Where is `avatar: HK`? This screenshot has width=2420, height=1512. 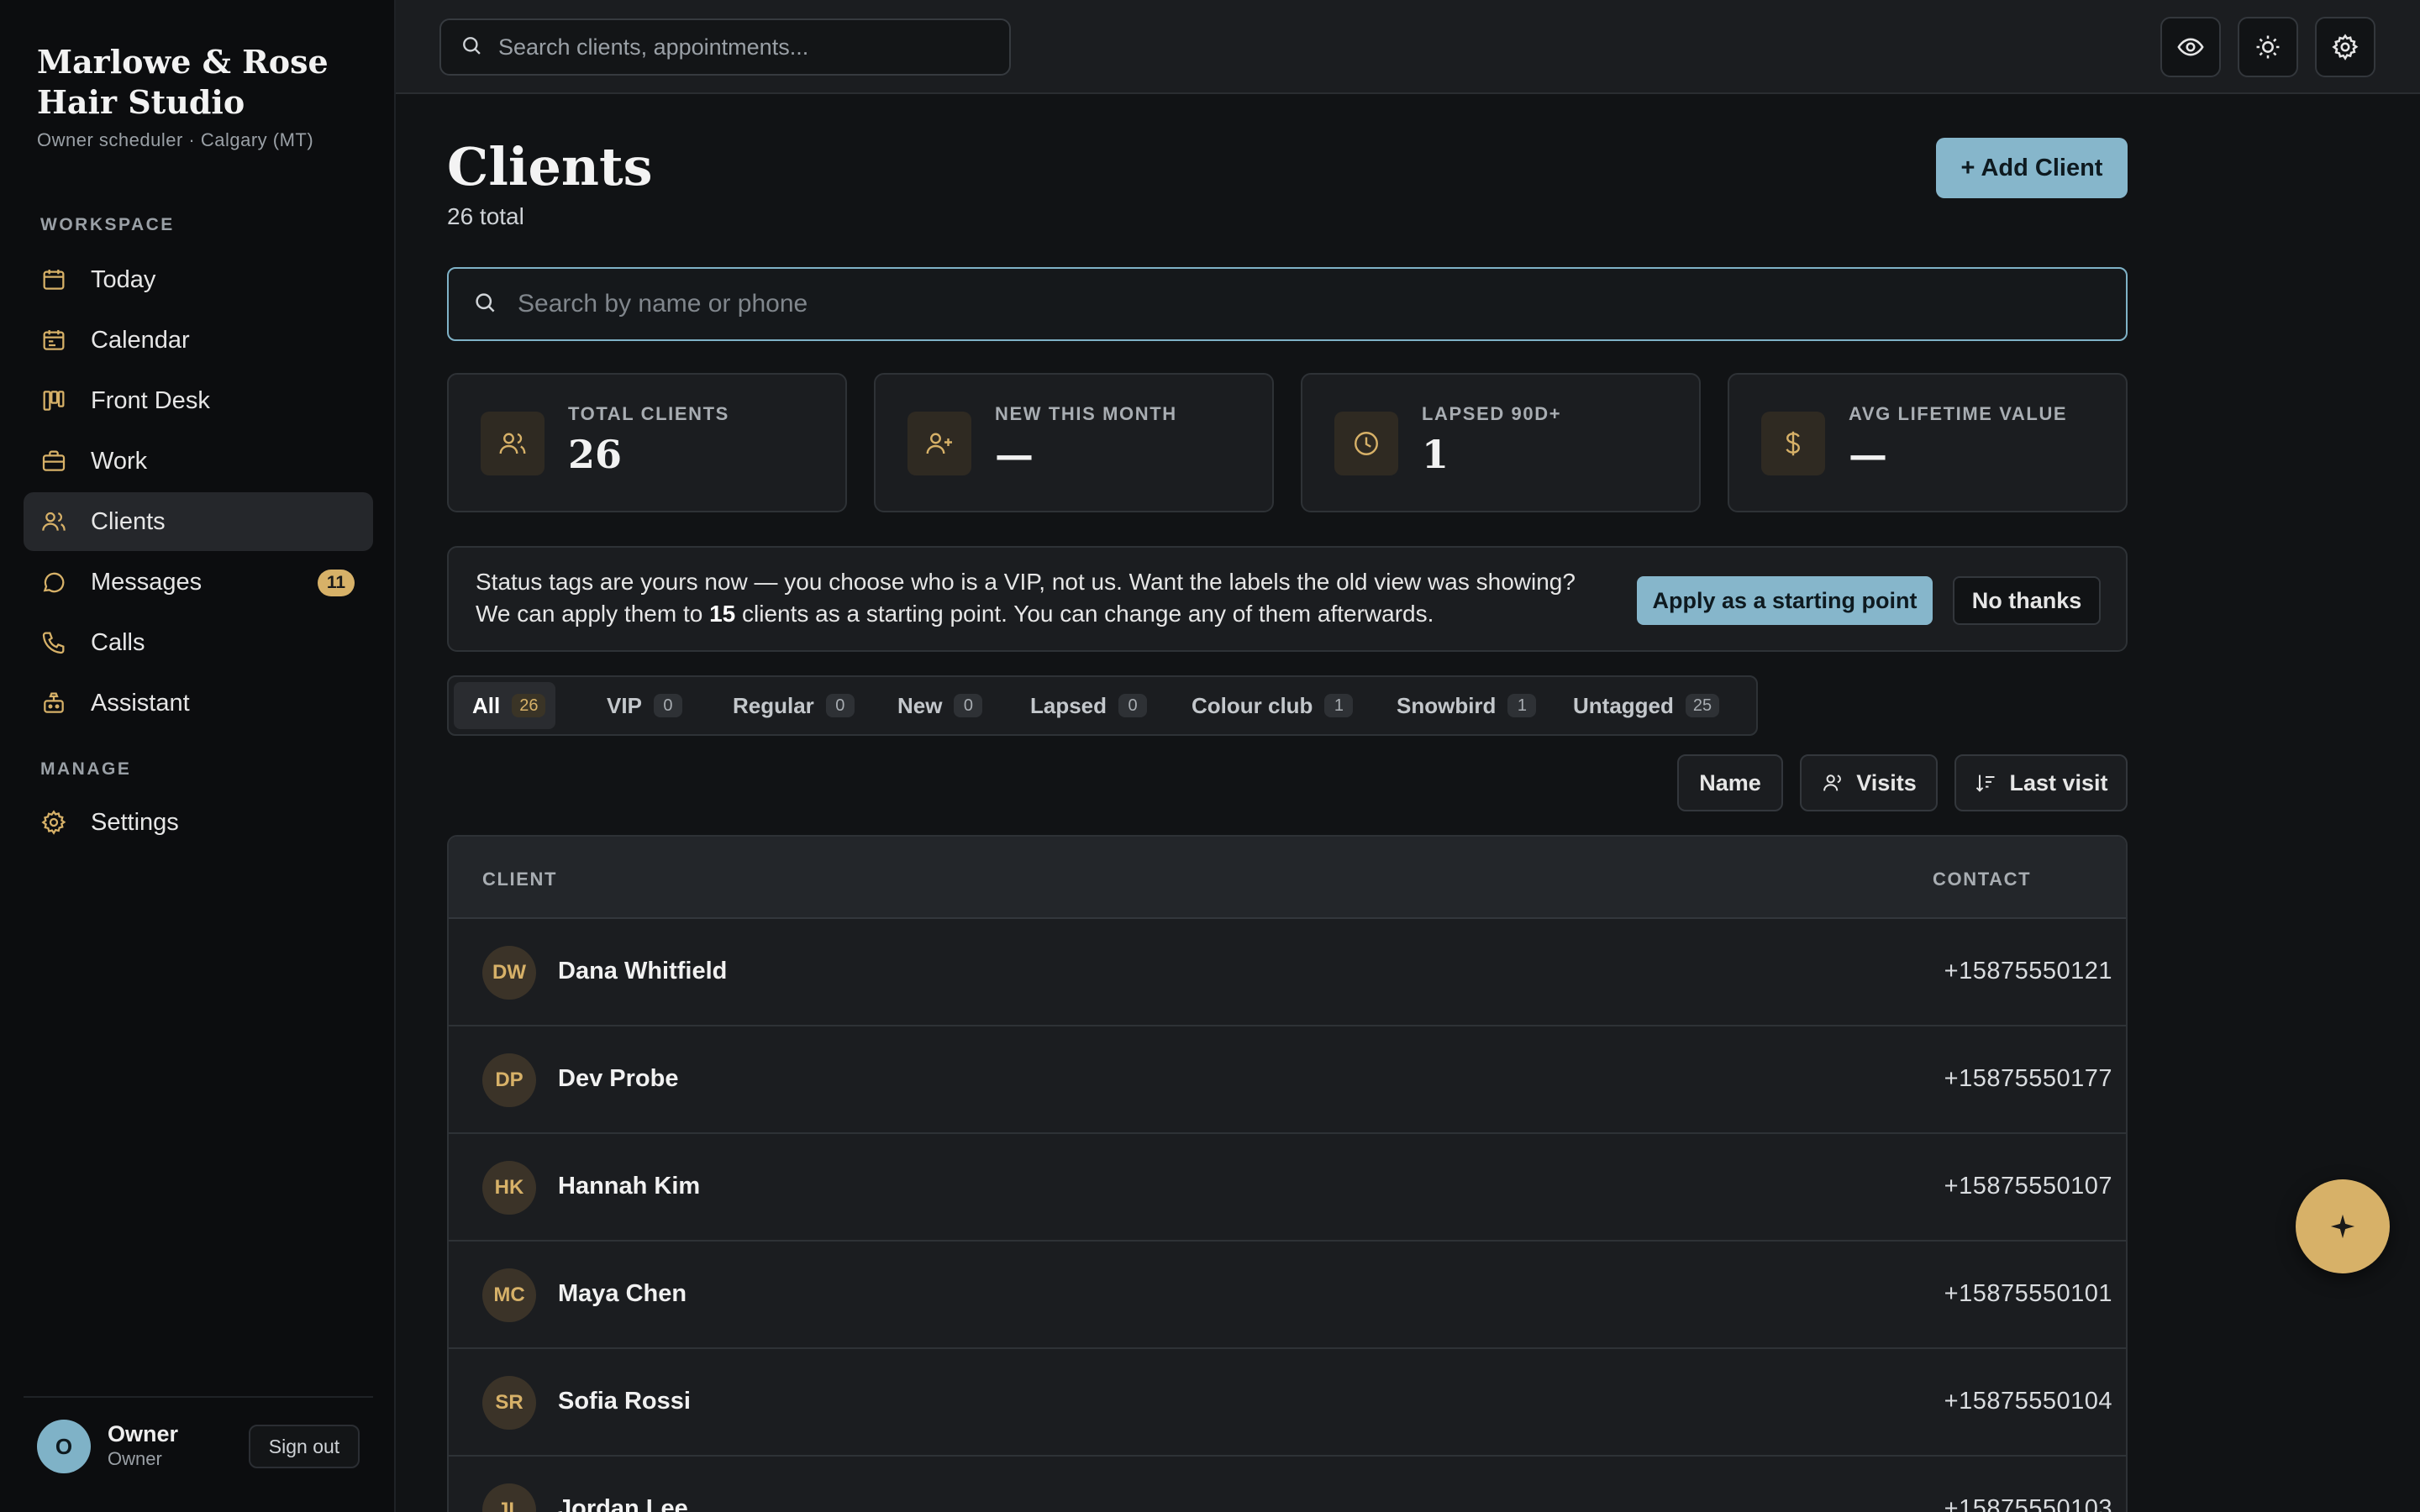
avatar: HK is located at coordinates (509, 1188).